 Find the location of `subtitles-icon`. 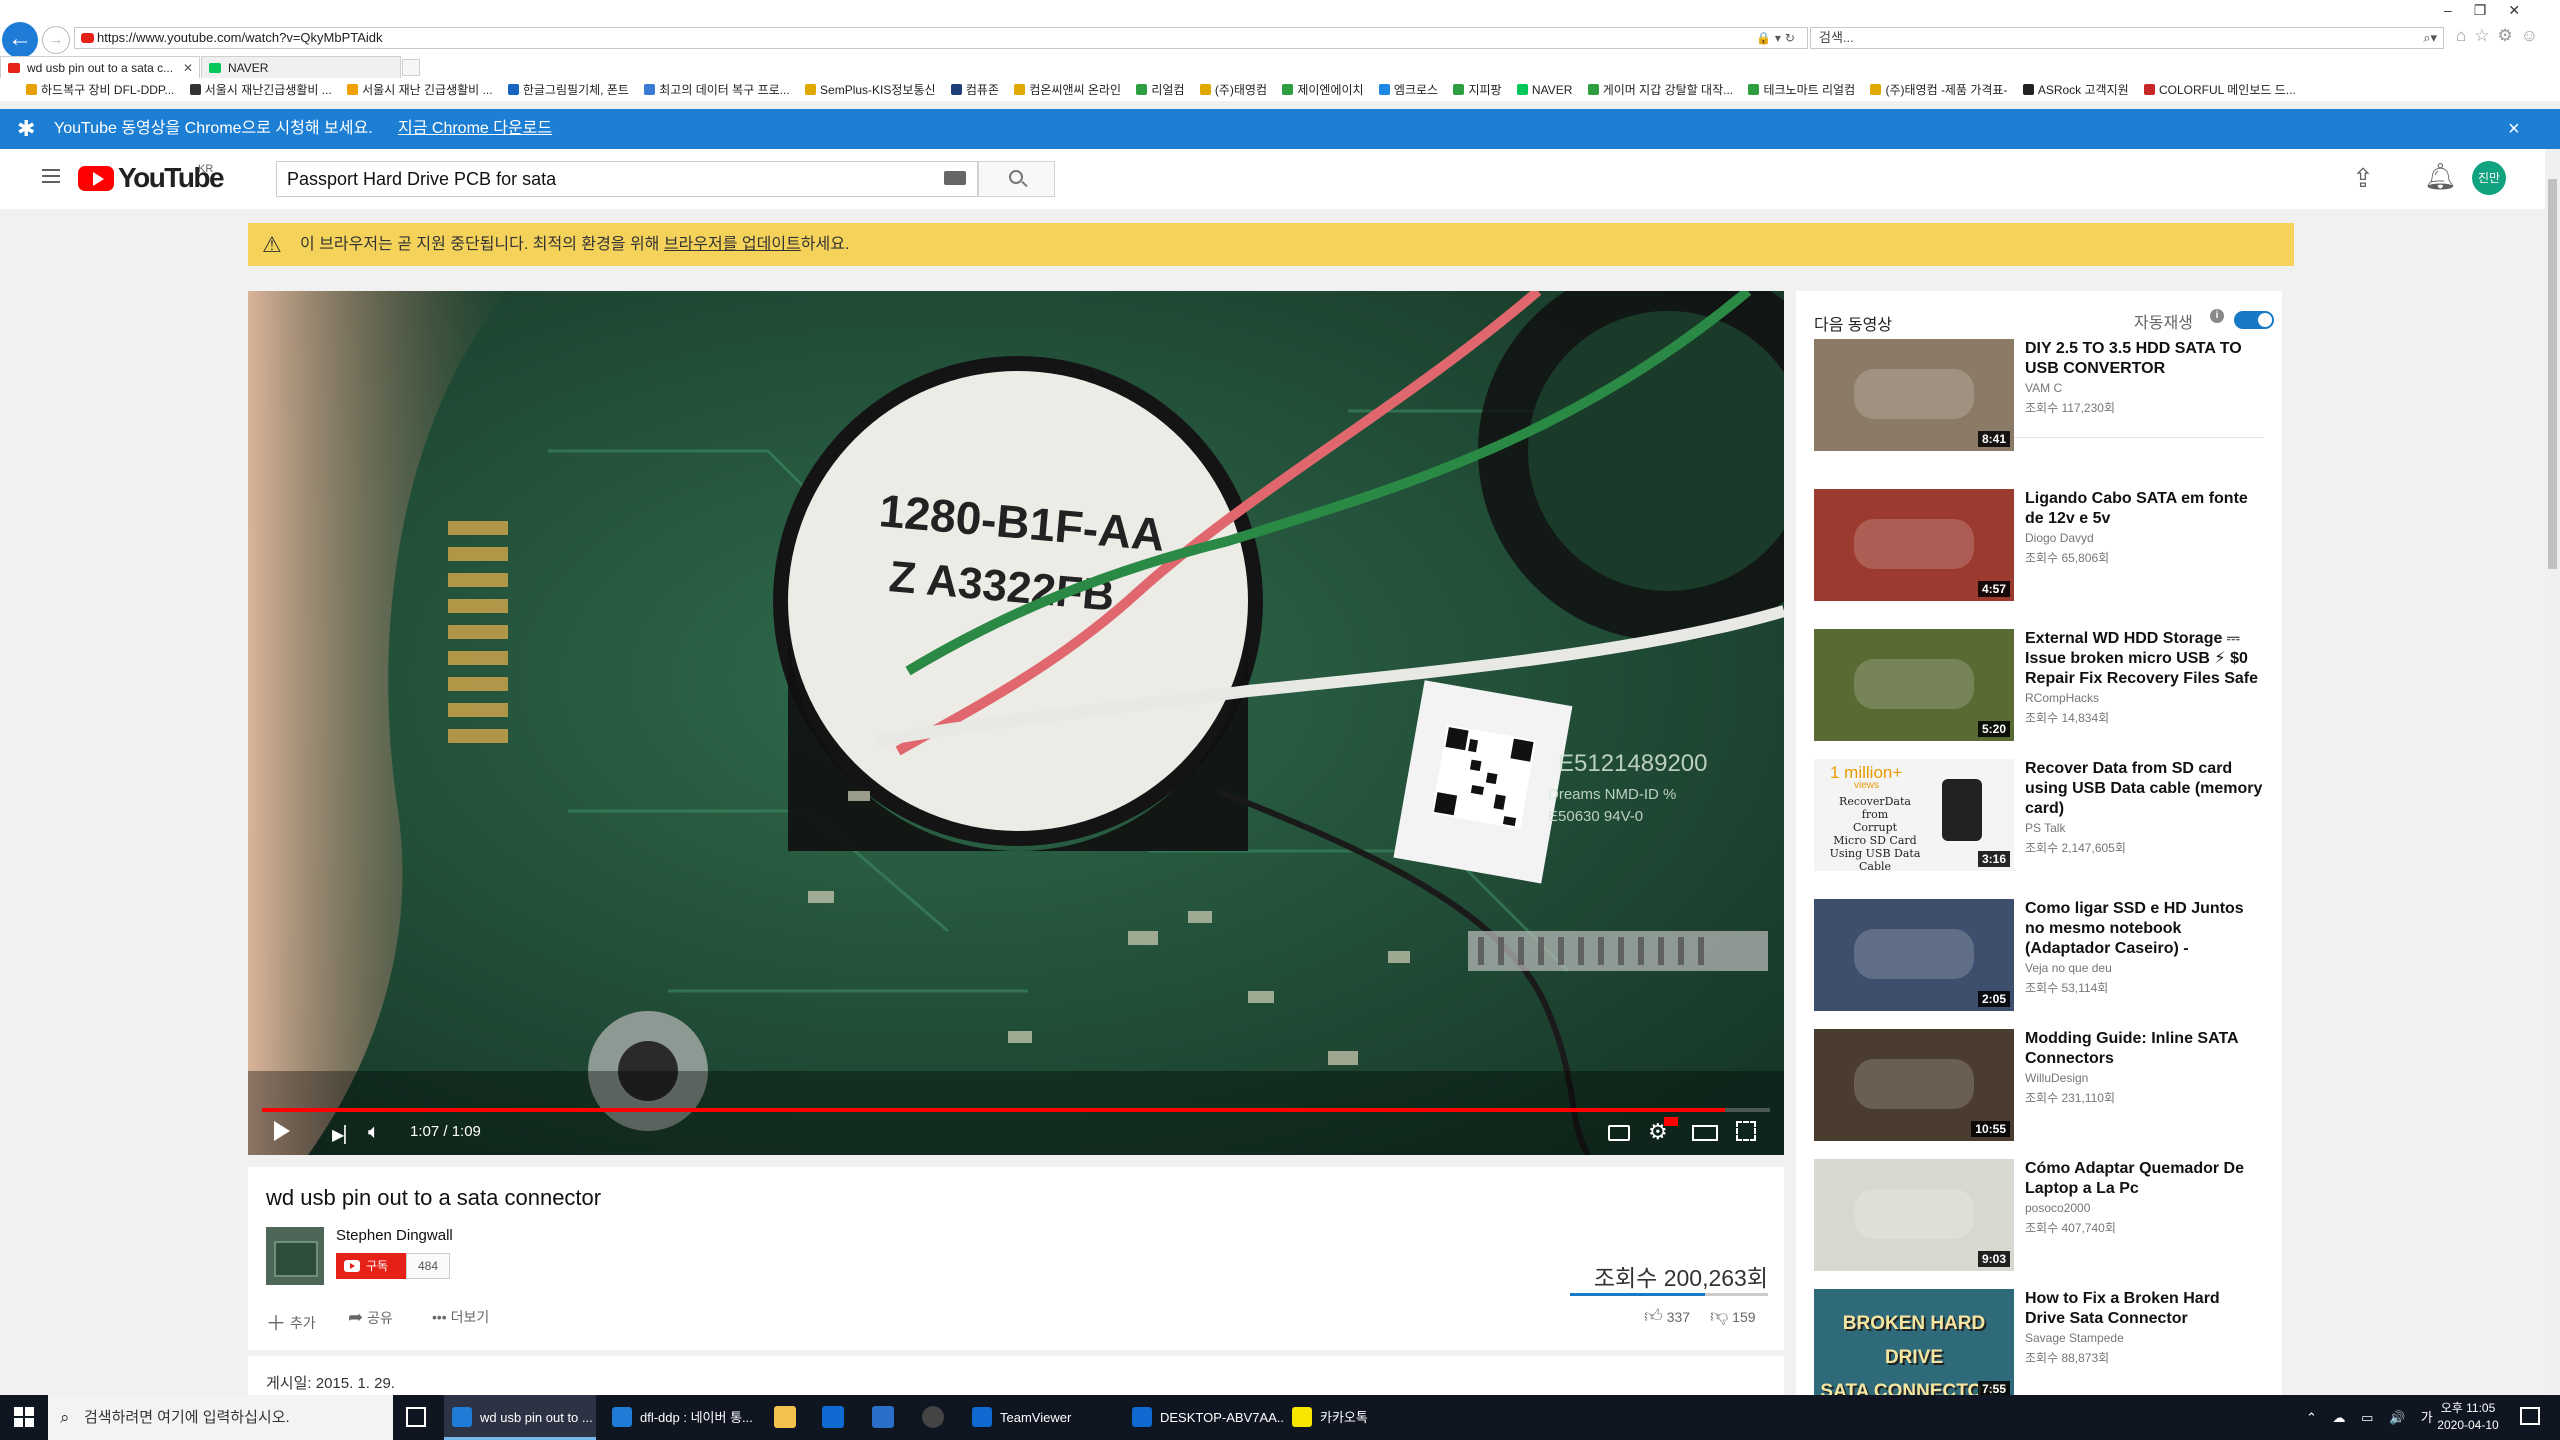

subtitles-icon is located at coordinates (1619, 1133).